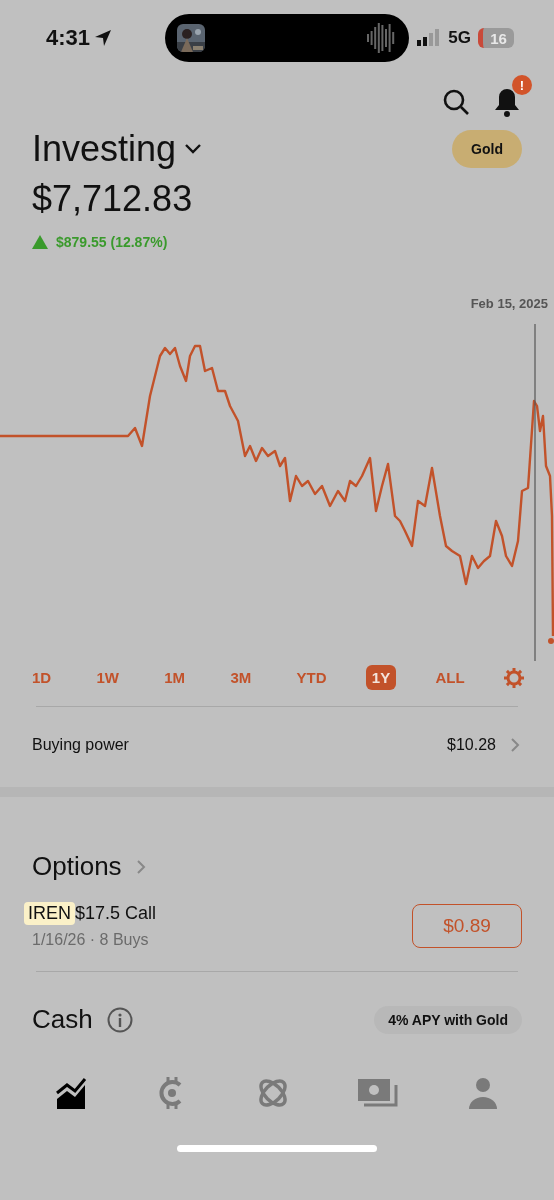  I want to click on cash-title: Cash, so click(62, 1019).